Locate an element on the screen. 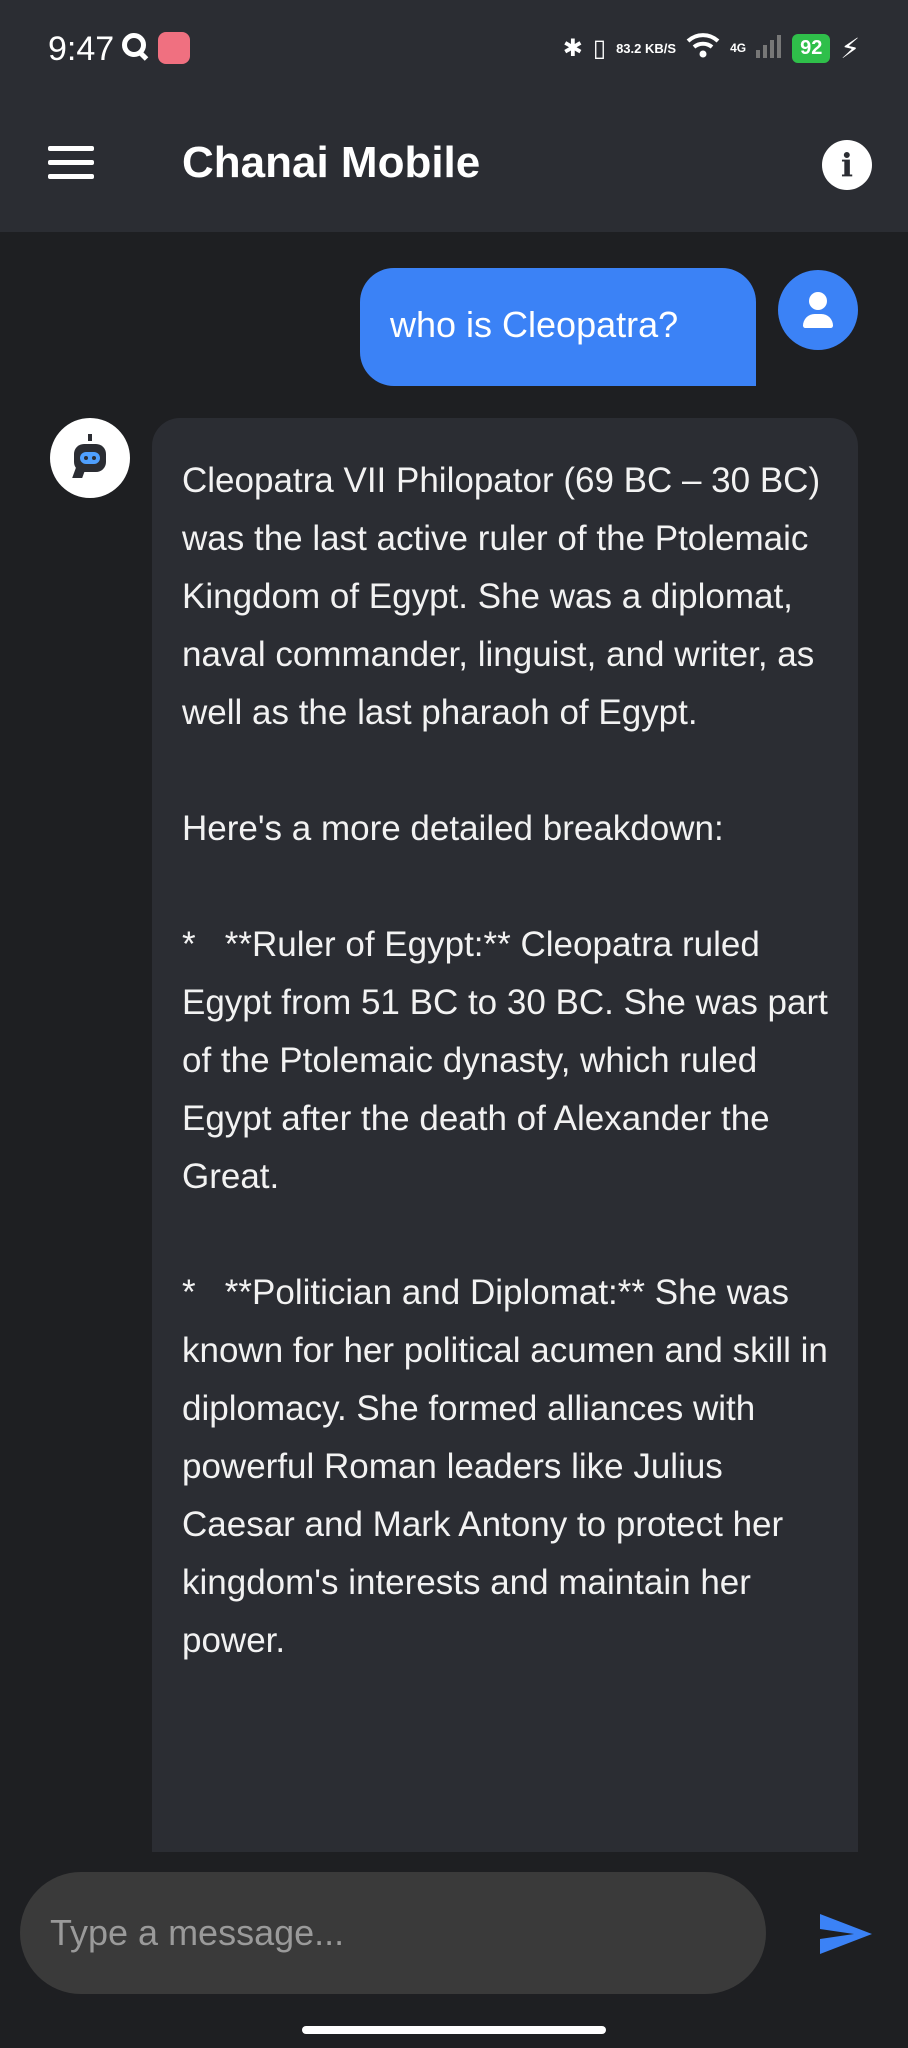 The image size is (908, 2048). app-title: Chanai Mobile is located at coordinates (331, 162).